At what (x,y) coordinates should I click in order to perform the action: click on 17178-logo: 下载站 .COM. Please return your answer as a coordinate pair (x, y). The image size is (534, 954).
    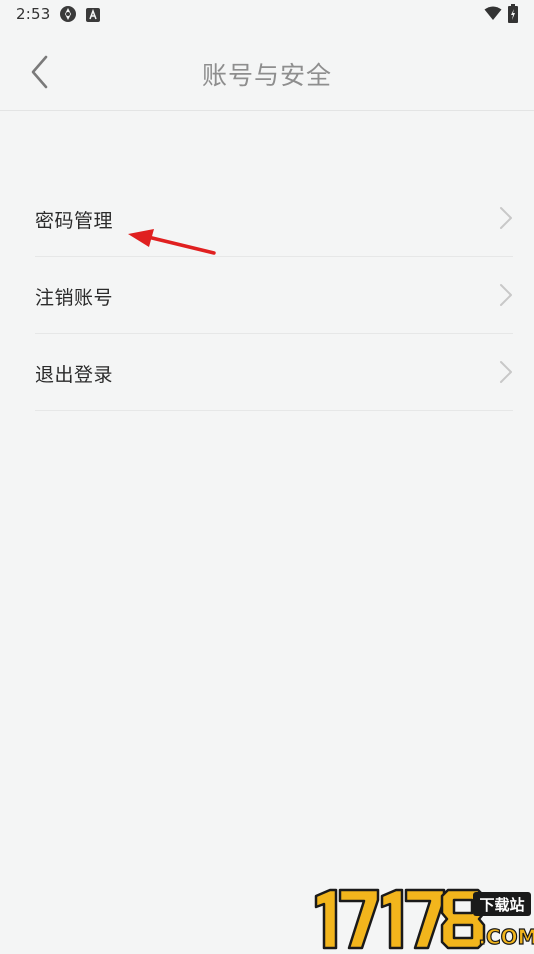
    Looking at the image, I should click on (421, 919).